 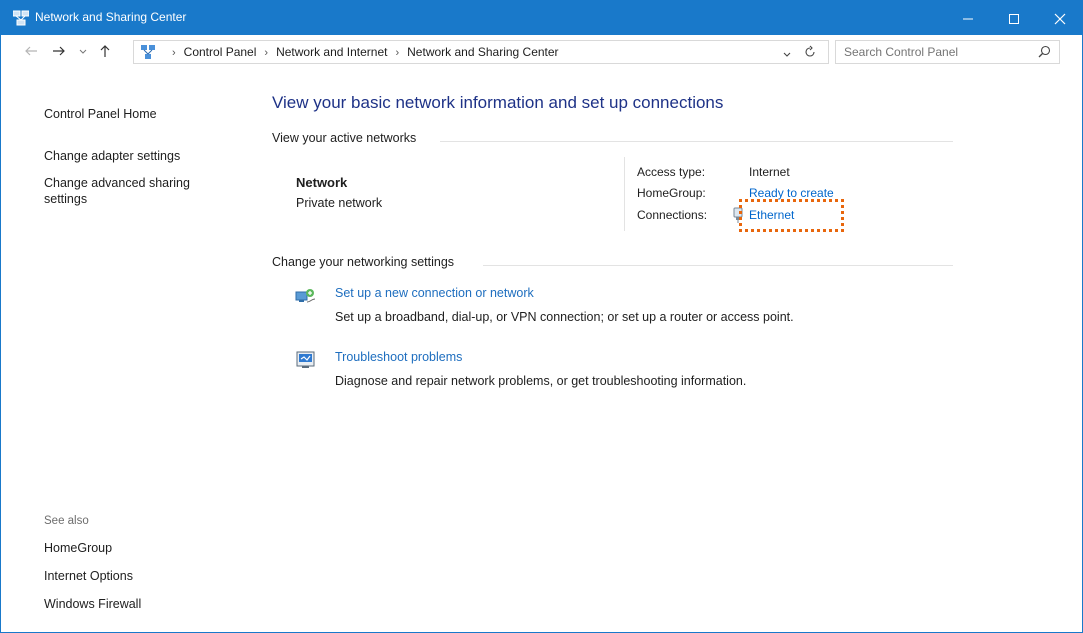 What do you see at coordinates (134, 191) in the screenshot?
I see `change-advanced-sharing-link: Change advanced sharing settings` at bounding box center [134, 191].